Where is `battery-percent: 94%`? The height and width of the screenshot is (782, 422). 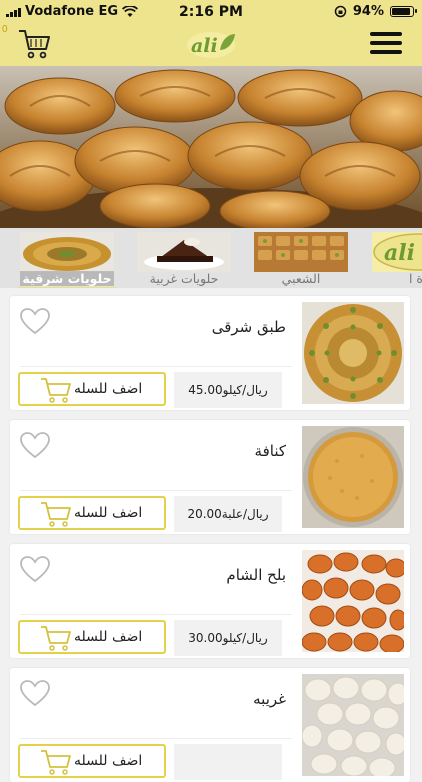 battery-percent: 94% is located at coordinates (368, 11).